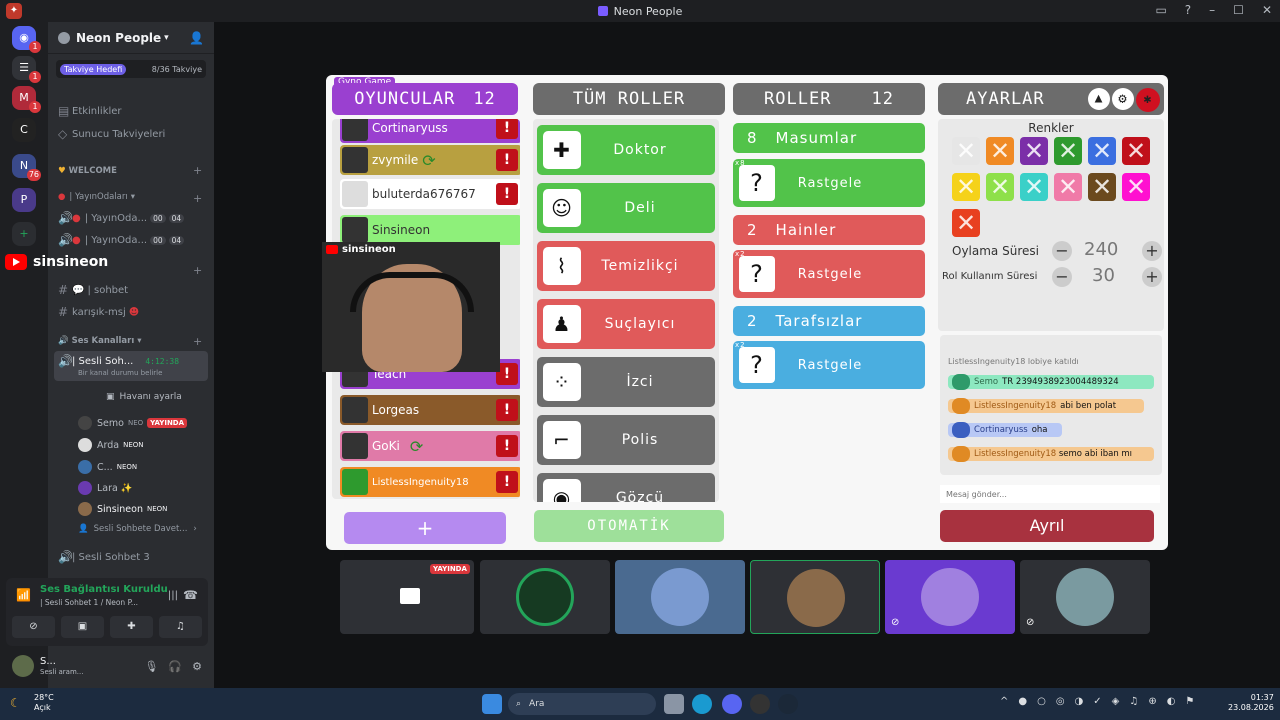 This screenshot has height=720, width=1280. What do you see at coordinates (1047, 526) in the screenshot?
I see `leave-button: Ayrıl` at bounding box center [1047, 526].